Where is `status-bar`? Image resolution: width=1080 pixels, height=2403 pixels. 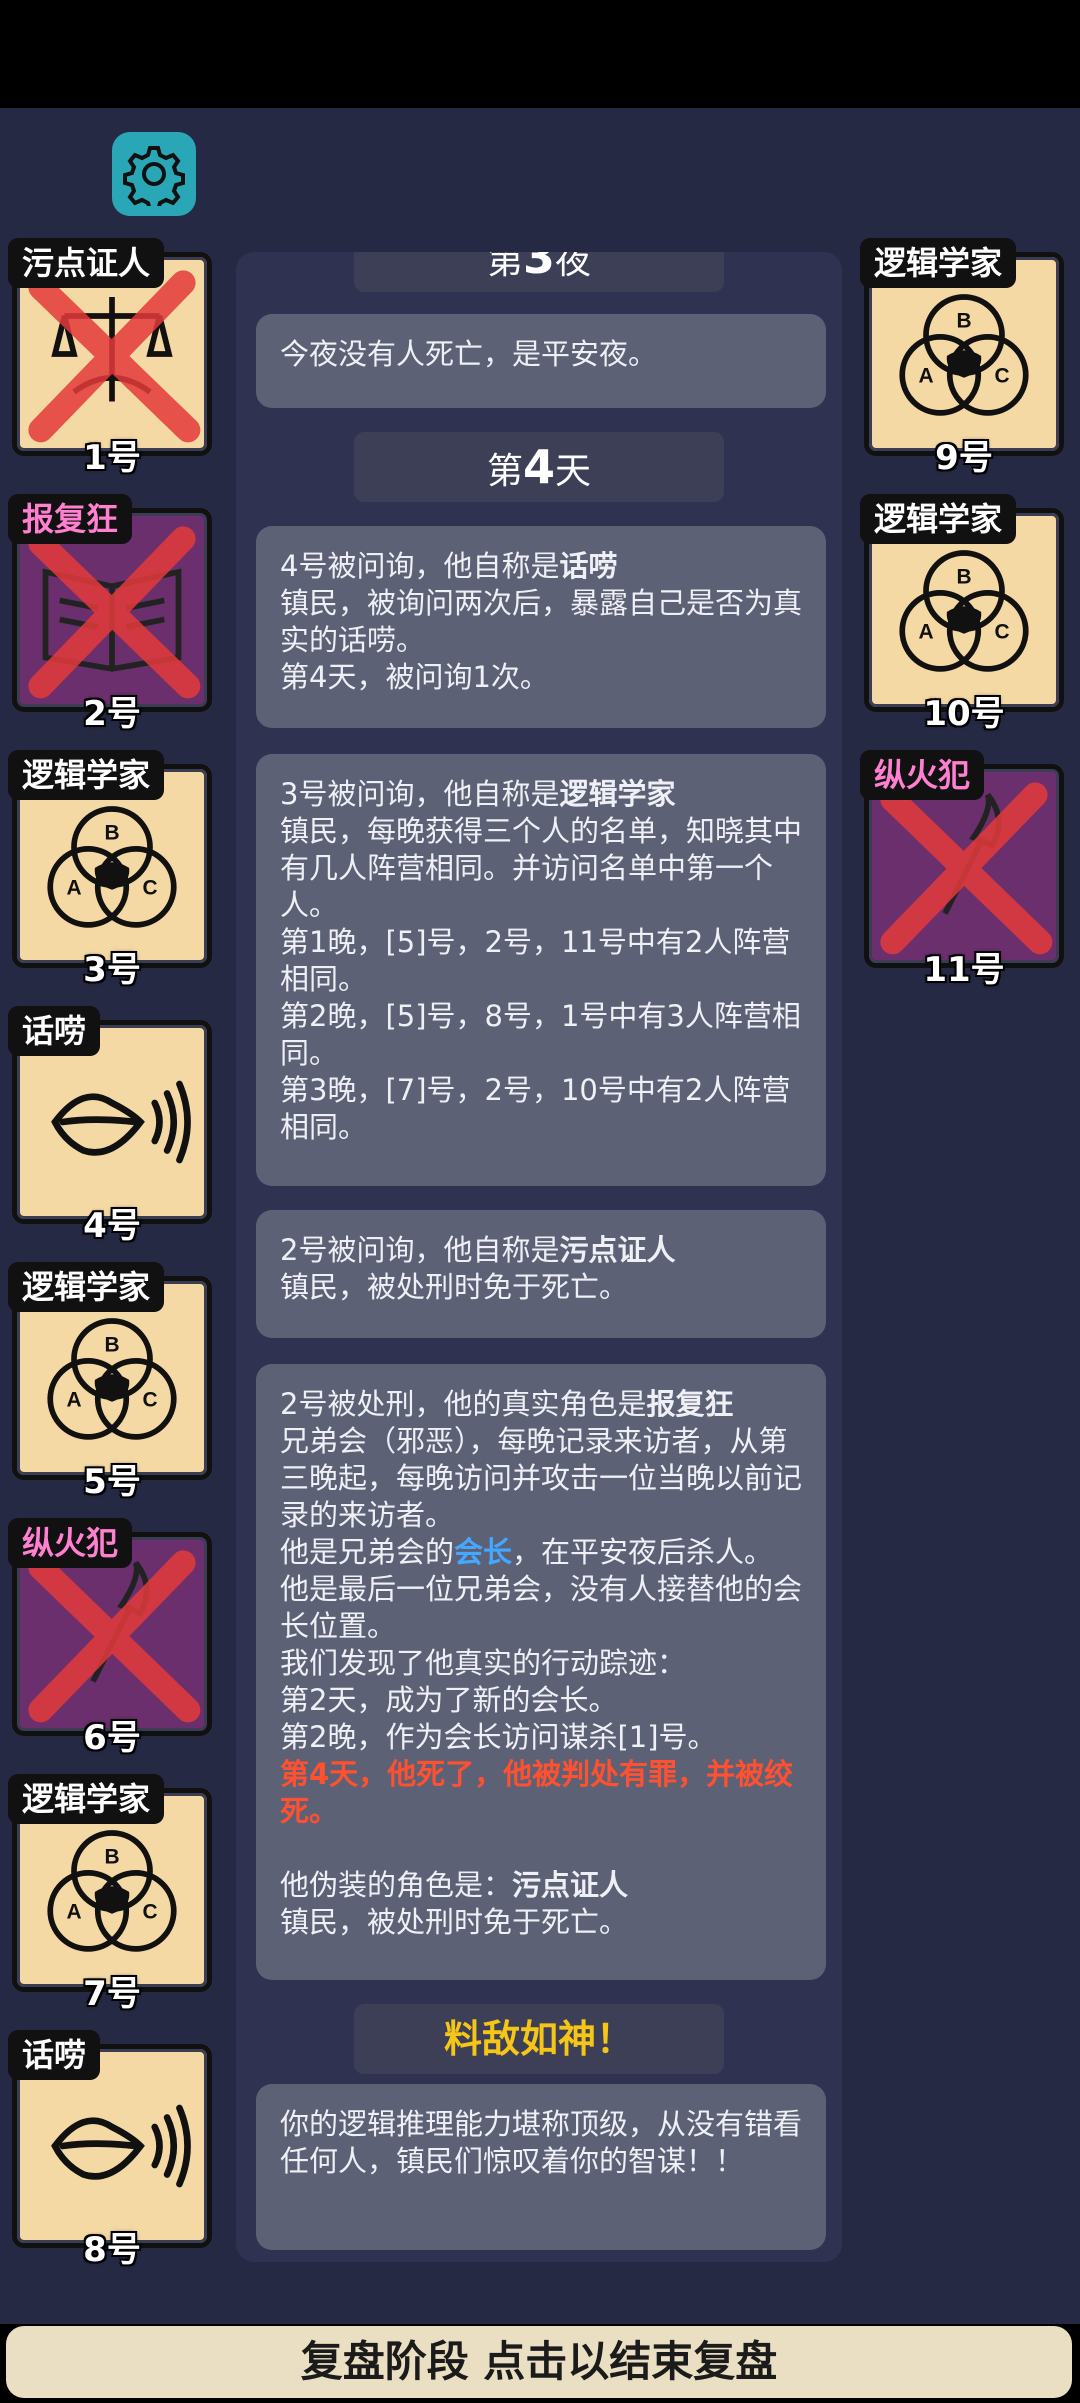 status-bar is located at coordinates (540, 54).